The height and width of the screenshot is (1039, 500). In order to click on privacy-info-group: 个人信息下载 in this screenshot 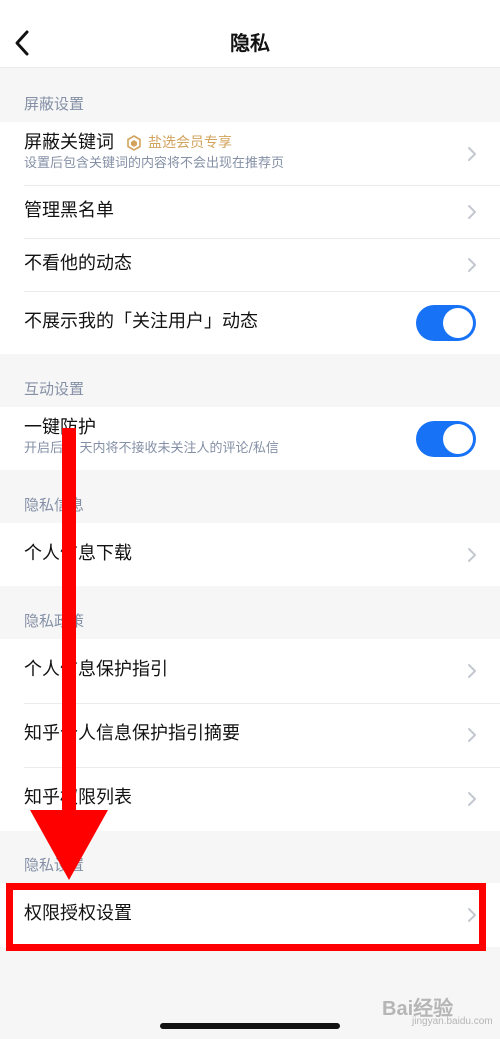, I will do `click(250, 554)`.